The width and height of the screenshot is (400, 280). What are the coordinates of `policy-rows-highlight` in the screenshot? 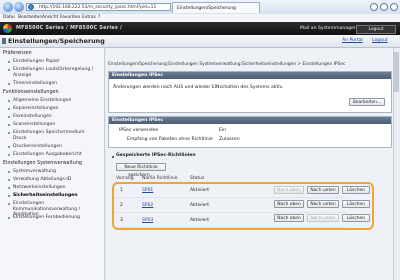 It's located at (243, 206).